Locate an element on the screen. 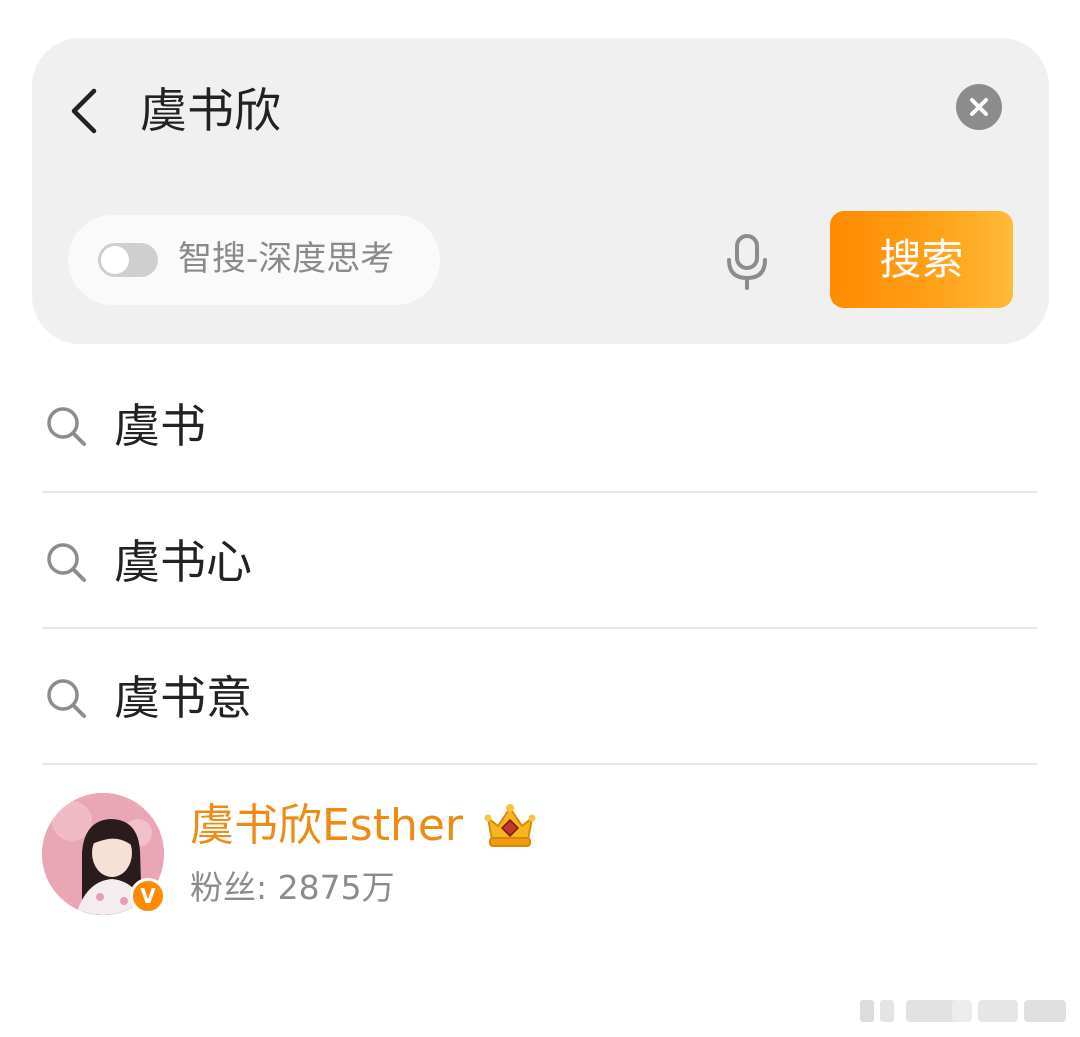  microphone-icon is located at coordinates (747, 262).